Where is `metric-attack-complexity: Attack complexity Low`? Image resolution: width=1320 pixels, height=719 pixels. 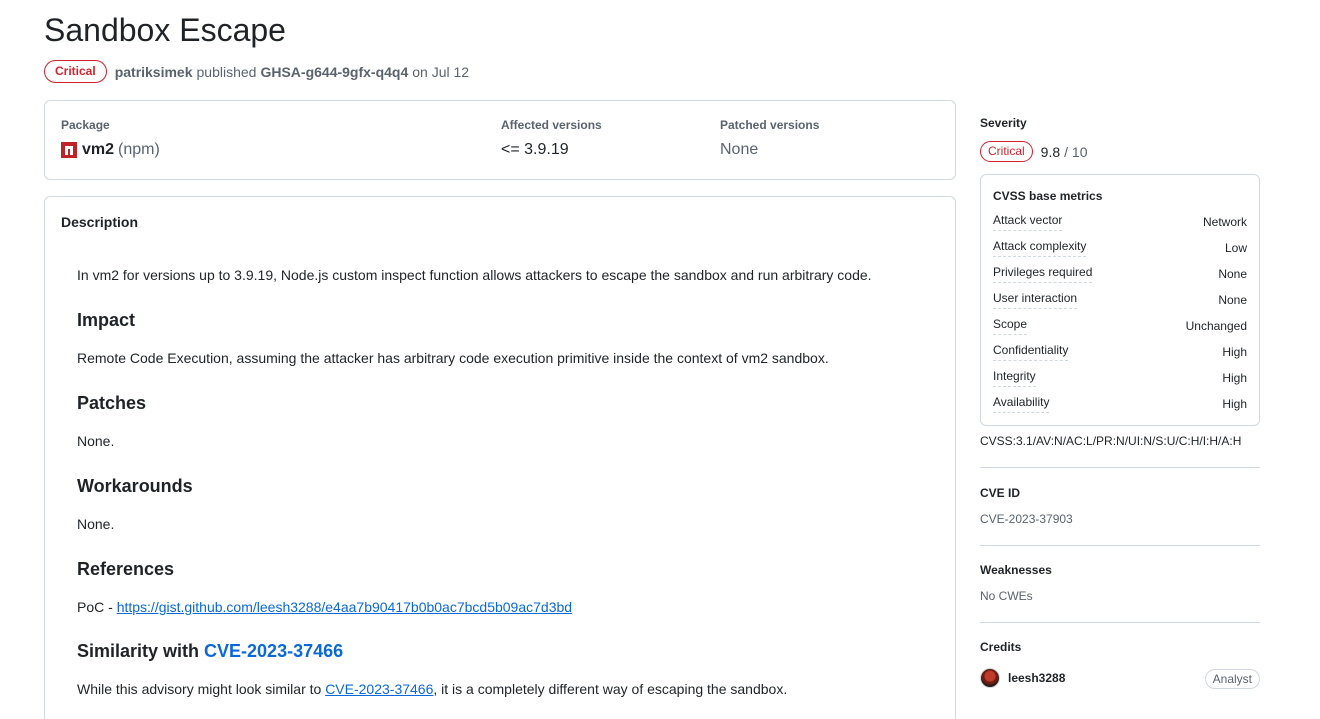
metric-attack-complexity: Attack complexity Low is located at coordinates (1120, 249).